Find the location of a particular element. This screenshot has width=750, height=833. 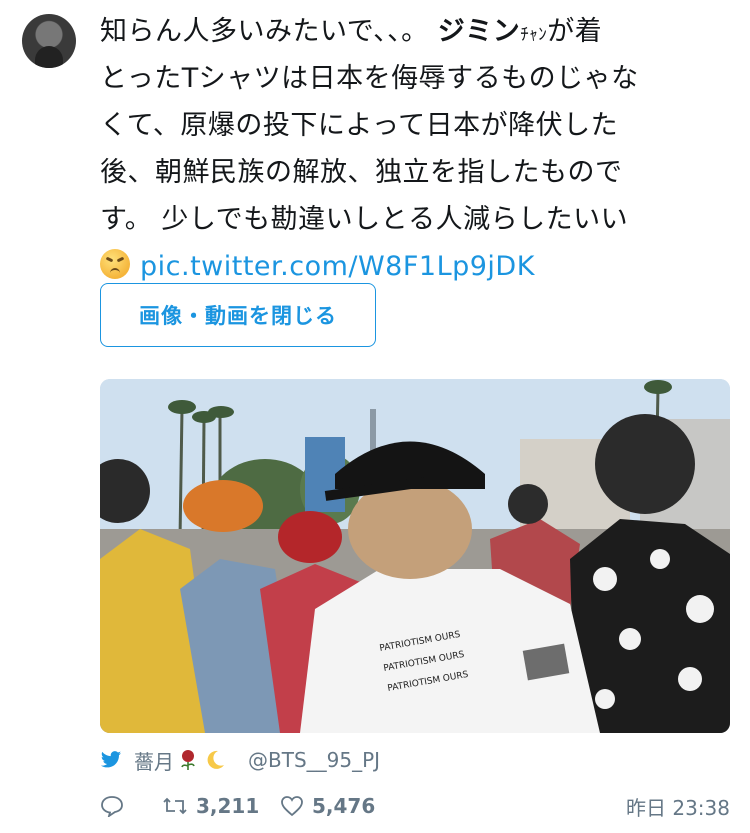

tweet-line-1-post: が着 is located at coordinates (575, 31).